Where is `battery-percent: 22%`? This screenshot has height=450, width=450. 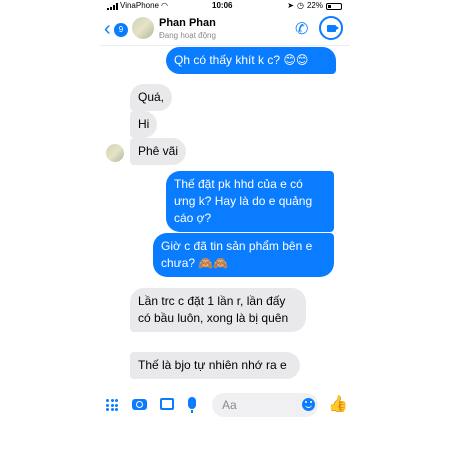
battery-percent: 22% is located at coordinates (314, 5).